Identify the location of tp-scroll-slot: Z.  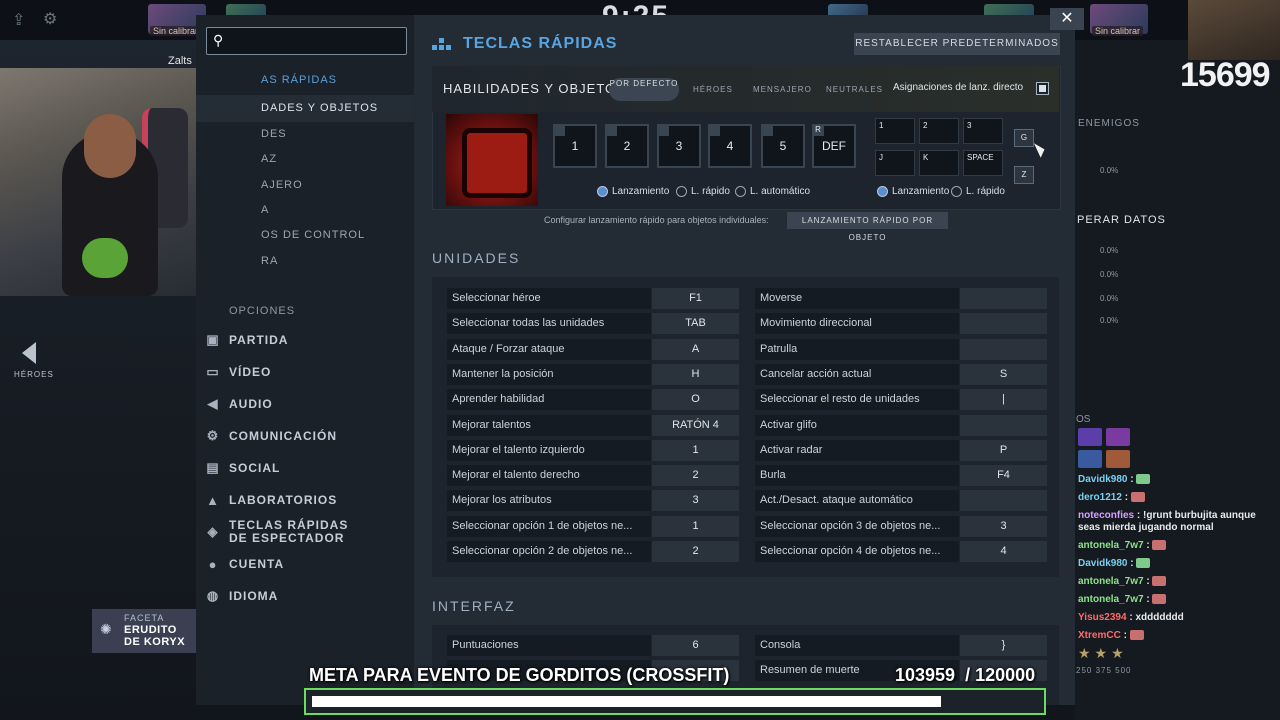
(1024, 175).